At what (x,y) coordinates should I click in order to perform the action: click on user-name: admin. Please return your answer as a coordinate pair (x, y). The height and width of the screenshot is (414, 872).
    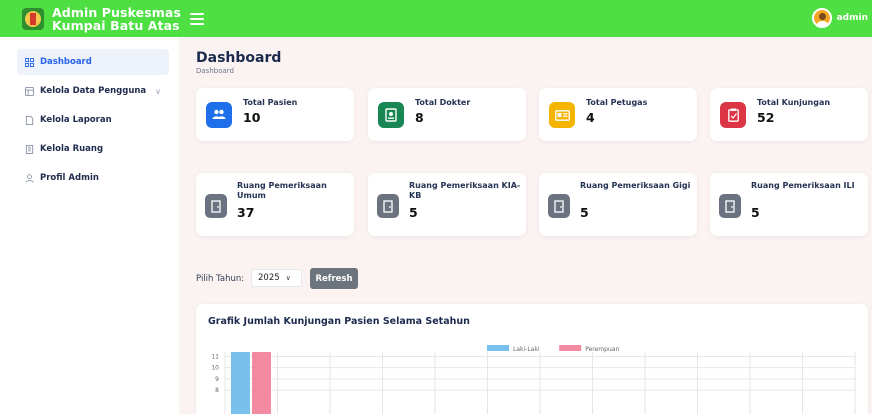
    Looking at the image, I should click on (852, 18).